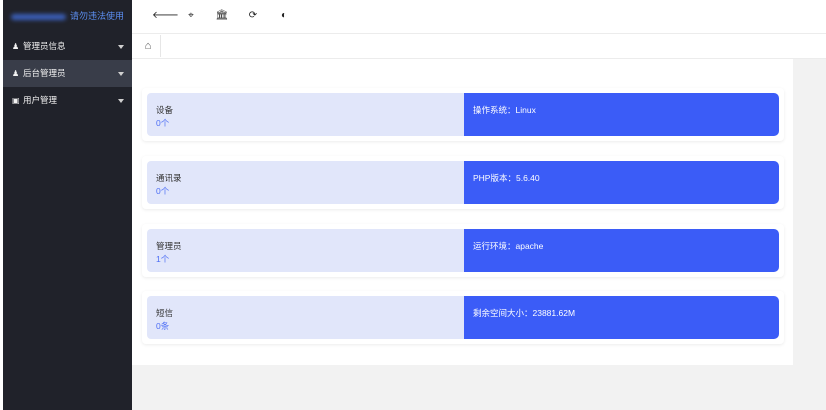 The image size is (826, 410). What do you see at coordinates (38, 16) in the screenshot?
I see `blurred-brand-name` at bounding box center [38, 16].